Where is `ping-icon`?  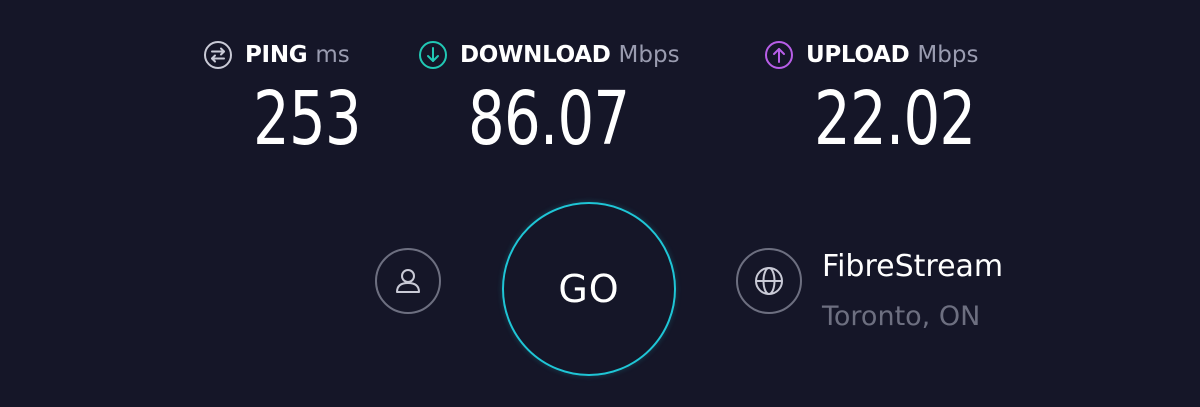 ping-icon is located at coordinates (218, 55).